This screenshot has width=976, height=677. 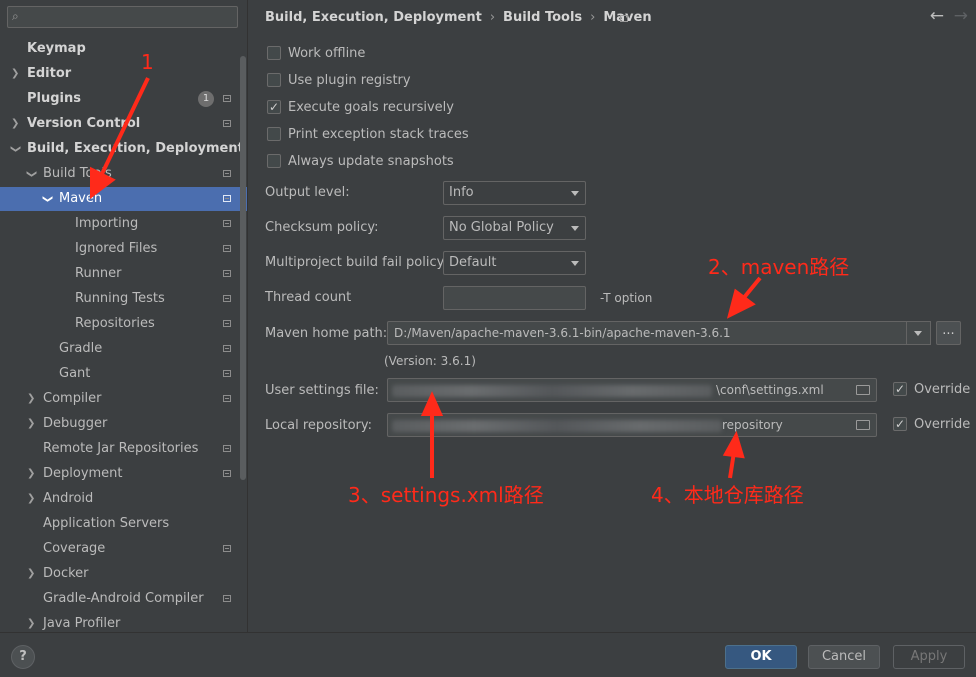 What do you see at coordinates (514, 263) in the screenshot?
I see `multiproject-fail-policy-select: Default` at bounding box center [514, 263].